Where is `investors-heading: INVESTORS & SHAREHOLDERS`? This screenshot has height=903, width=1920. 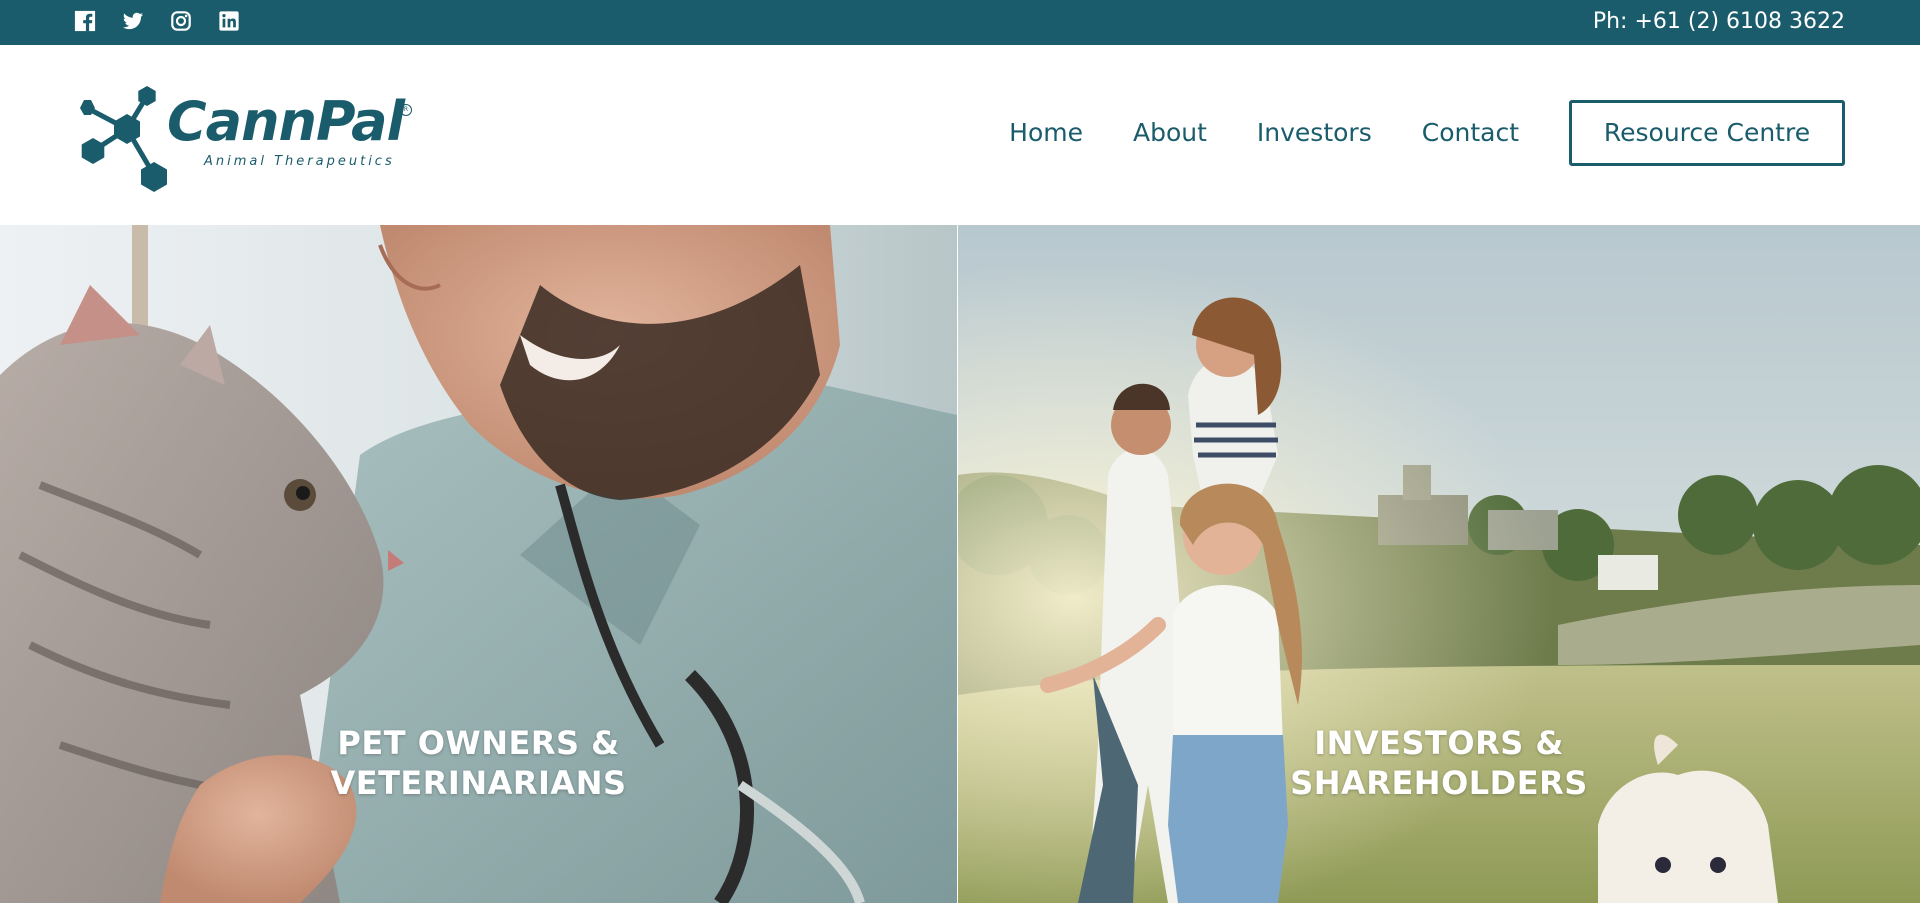 investors-heading: INVESTORS & SHAREHOLDERS is located at coordinates (1439, 763).